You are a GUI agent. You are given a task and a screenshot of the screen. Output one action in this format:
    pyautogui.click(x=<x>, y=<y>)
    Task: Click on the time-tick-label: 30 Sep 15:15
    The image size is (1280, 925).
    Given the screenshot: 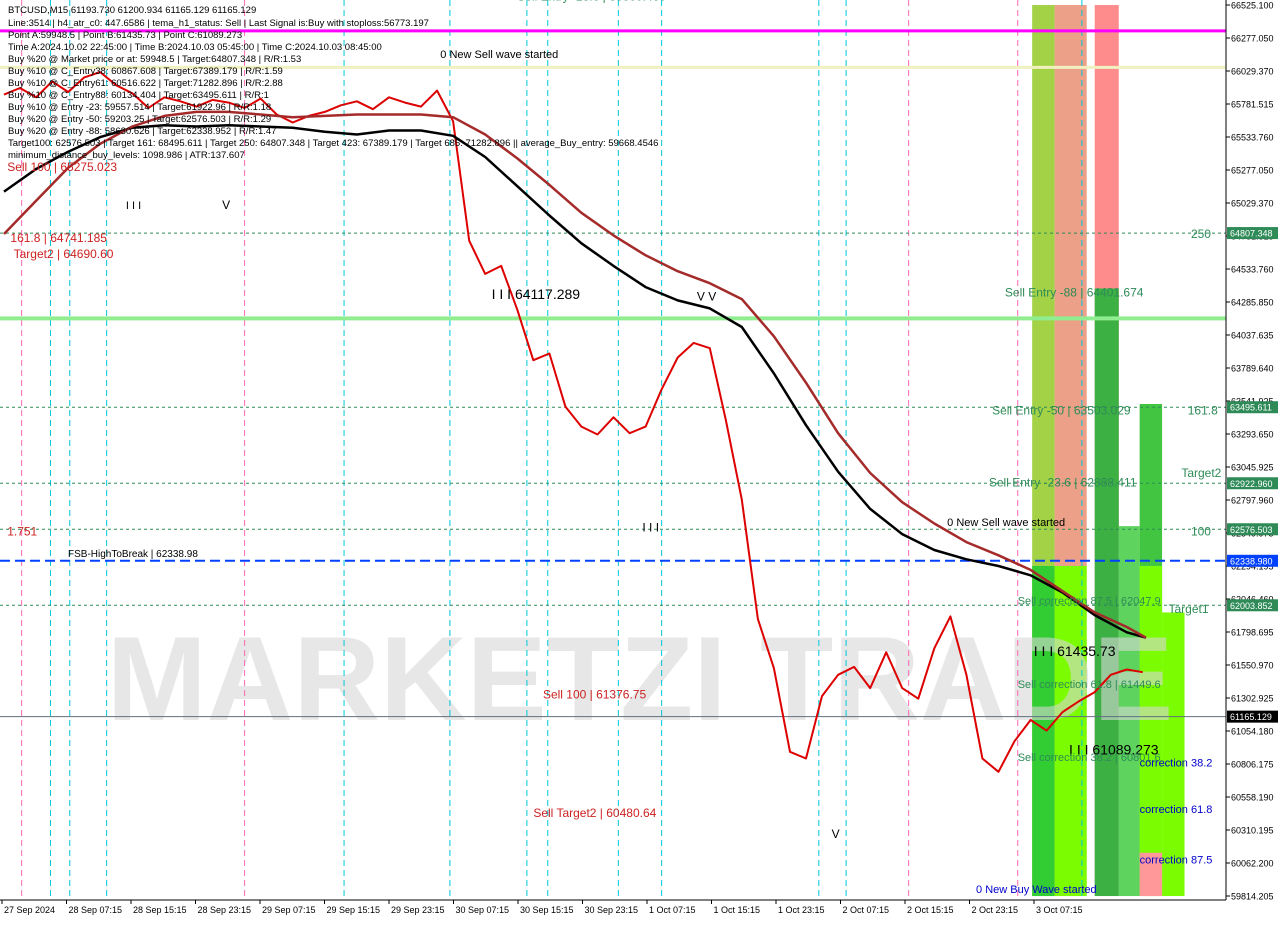 What is the action you would take?
    pyautogui.click(x=547, y=910)
    